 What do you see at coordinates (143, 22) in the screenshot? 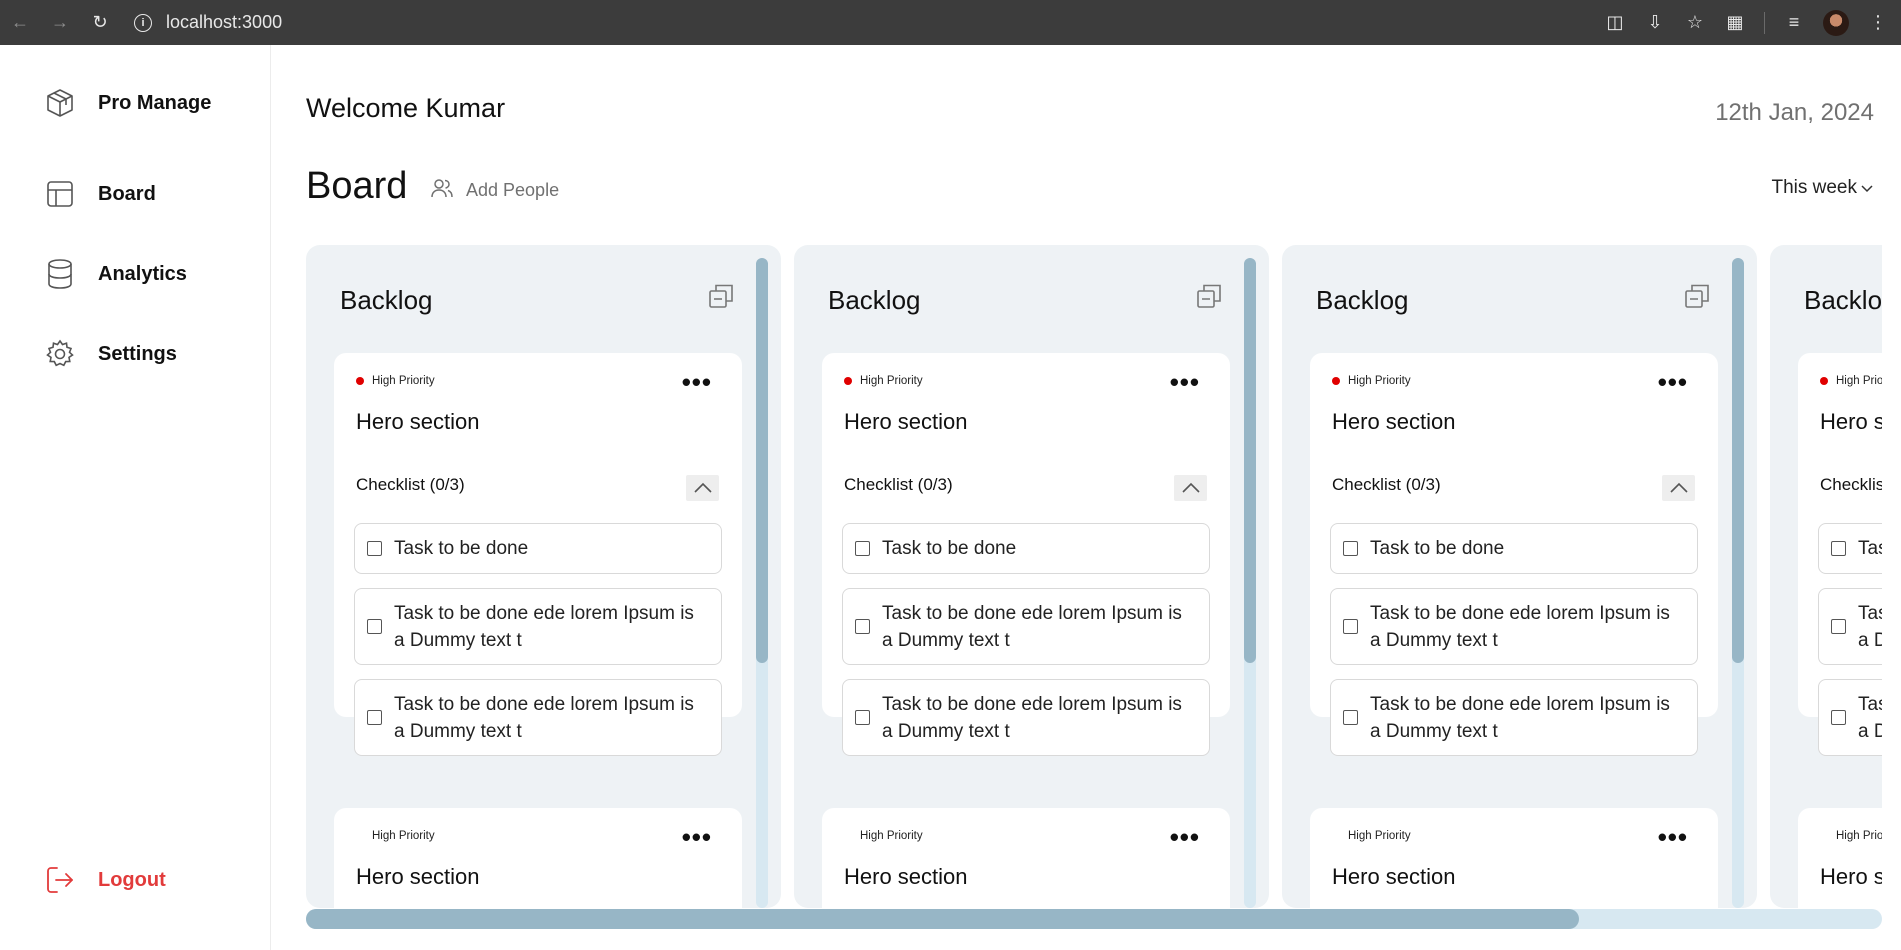
I see `site-info-icon: i` at bounding box center [143, 22].